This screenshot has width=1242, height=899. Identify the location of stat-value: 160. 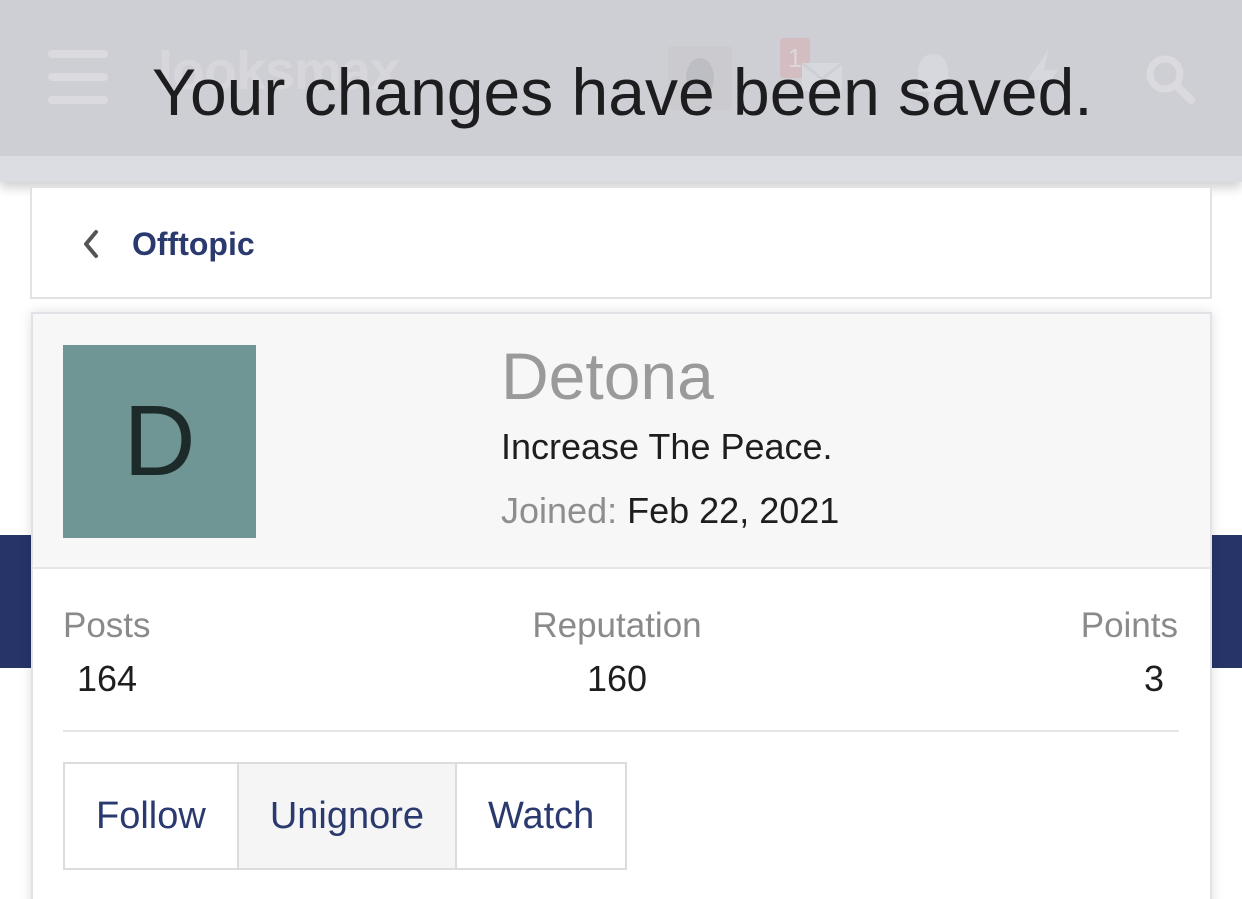
(617, 678).